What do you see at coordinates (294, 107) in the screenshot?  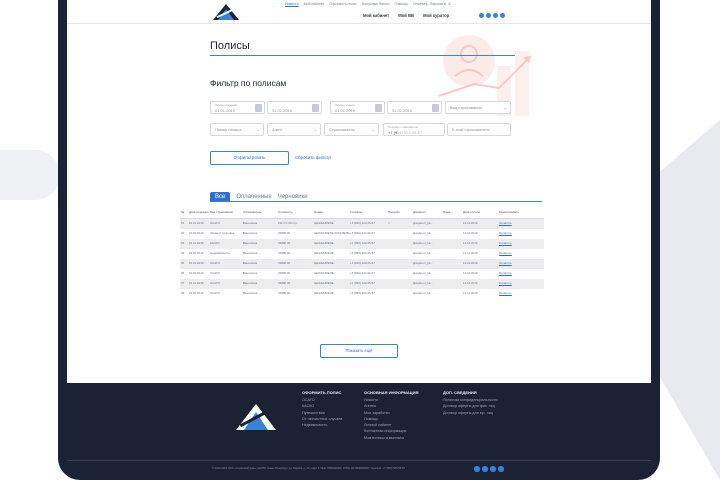 I see `date-created-to: 31.01.2019` at bounding box center [294, 107].